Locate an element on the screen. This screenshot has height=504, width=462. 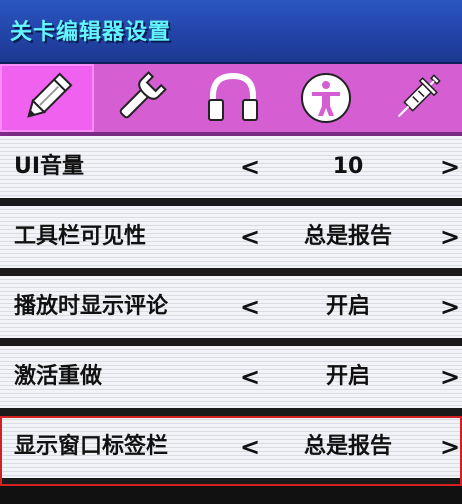
setting-label: 工具栏可见性 is located at coordinates (80, 236).